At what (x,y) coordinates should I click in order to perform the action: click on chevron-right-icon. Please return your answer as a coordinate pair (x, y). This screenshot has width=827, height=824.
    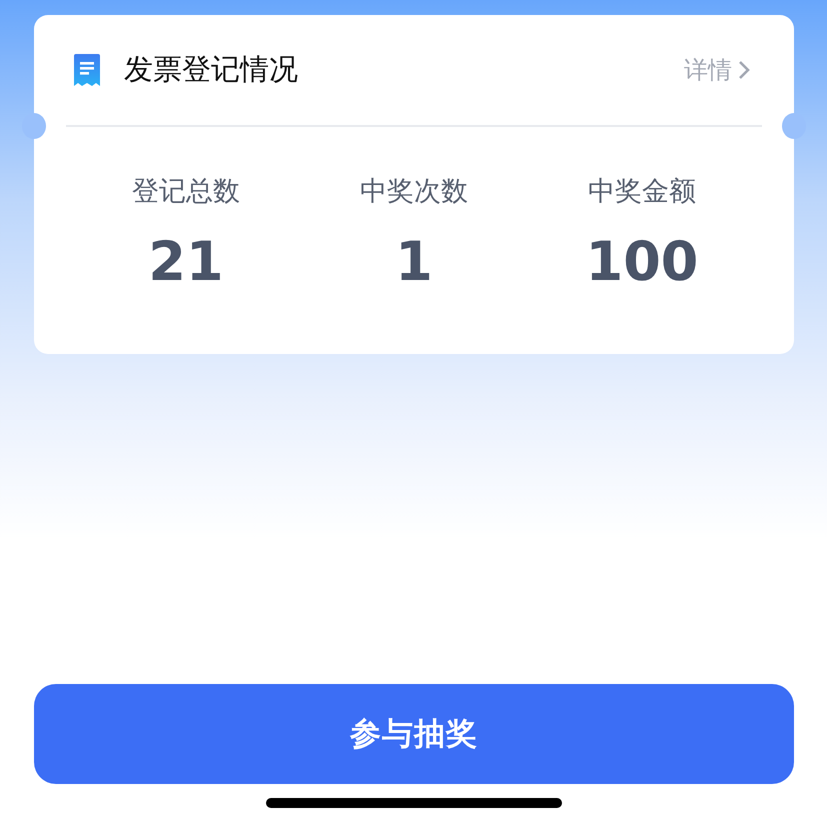
    Looking at the image, I should click on (744, 70).